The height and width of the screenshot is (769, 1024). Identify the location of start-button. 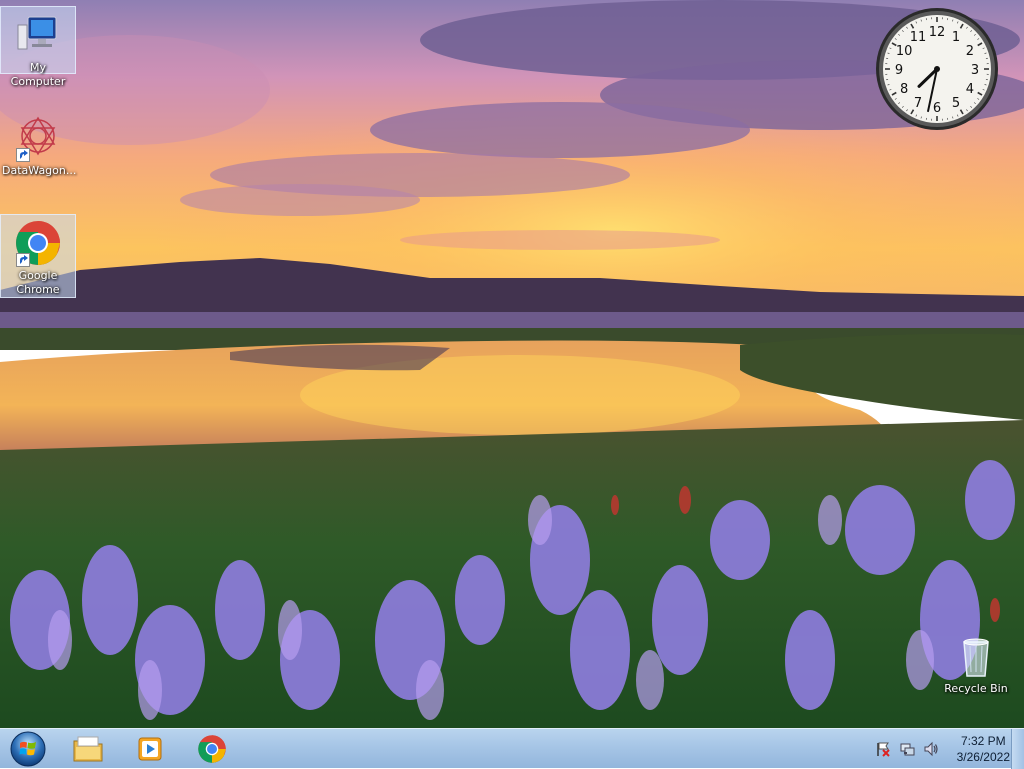
(28, 749).